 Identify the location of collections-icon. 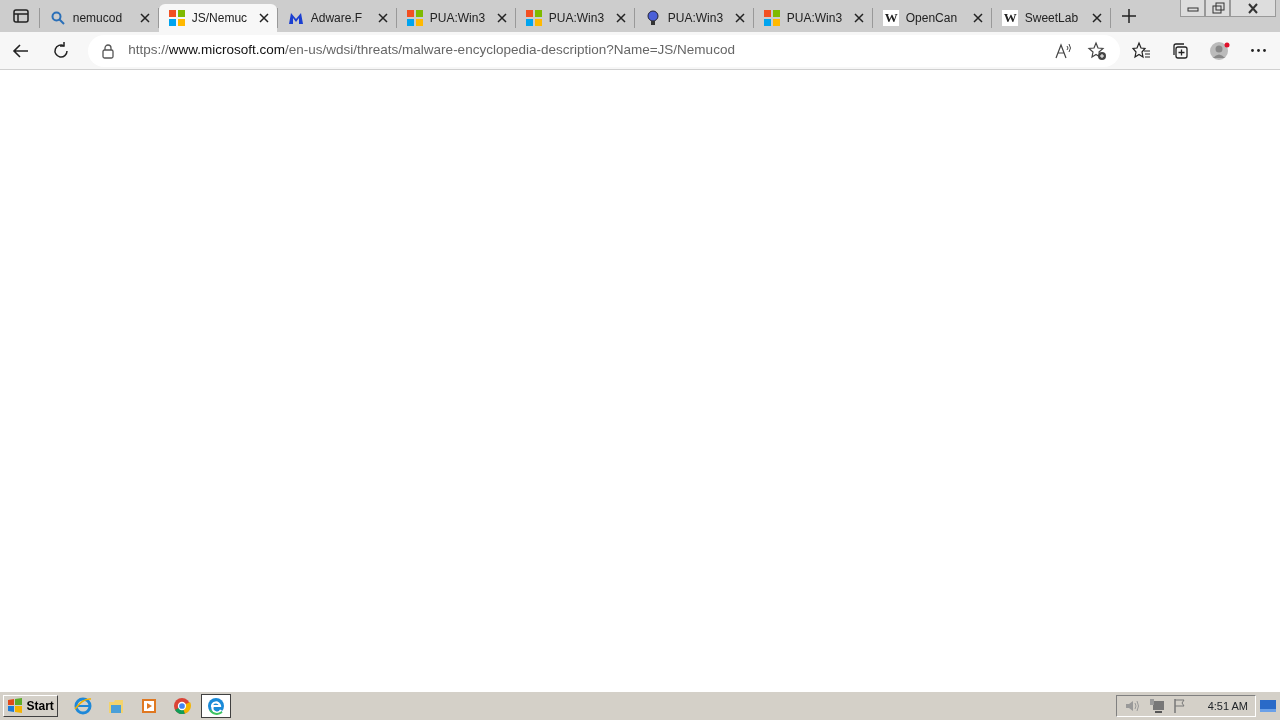
(1180, 50).